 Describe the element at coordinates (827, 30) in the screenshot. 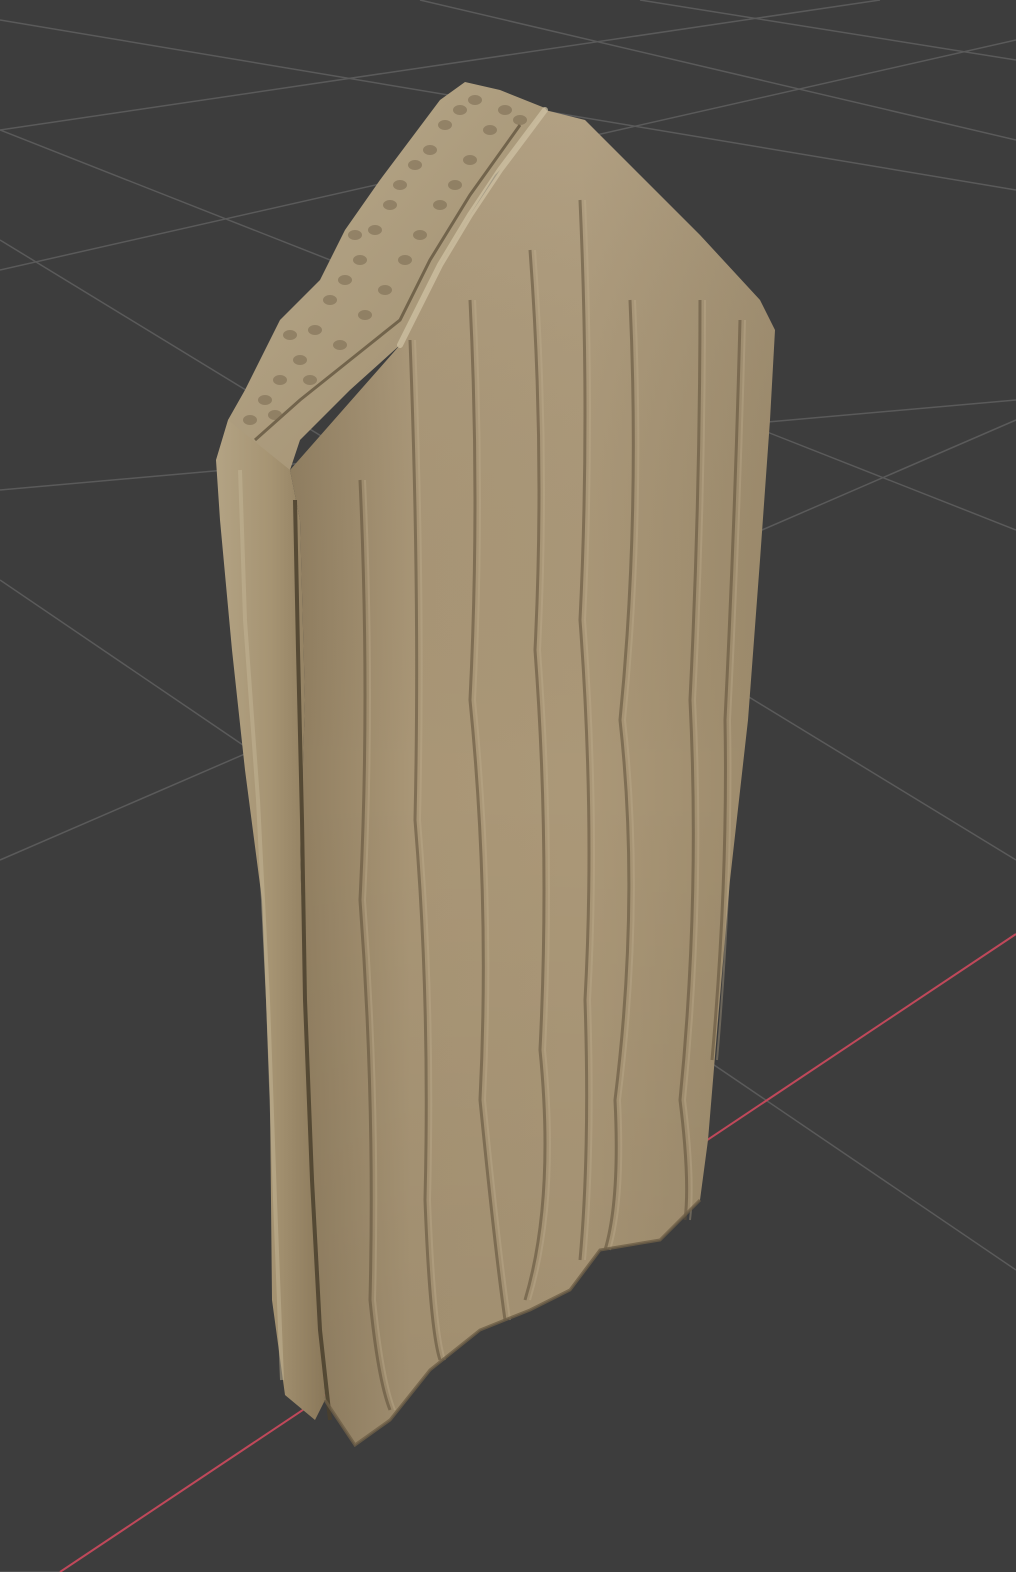

I see `grid-line` at that location.